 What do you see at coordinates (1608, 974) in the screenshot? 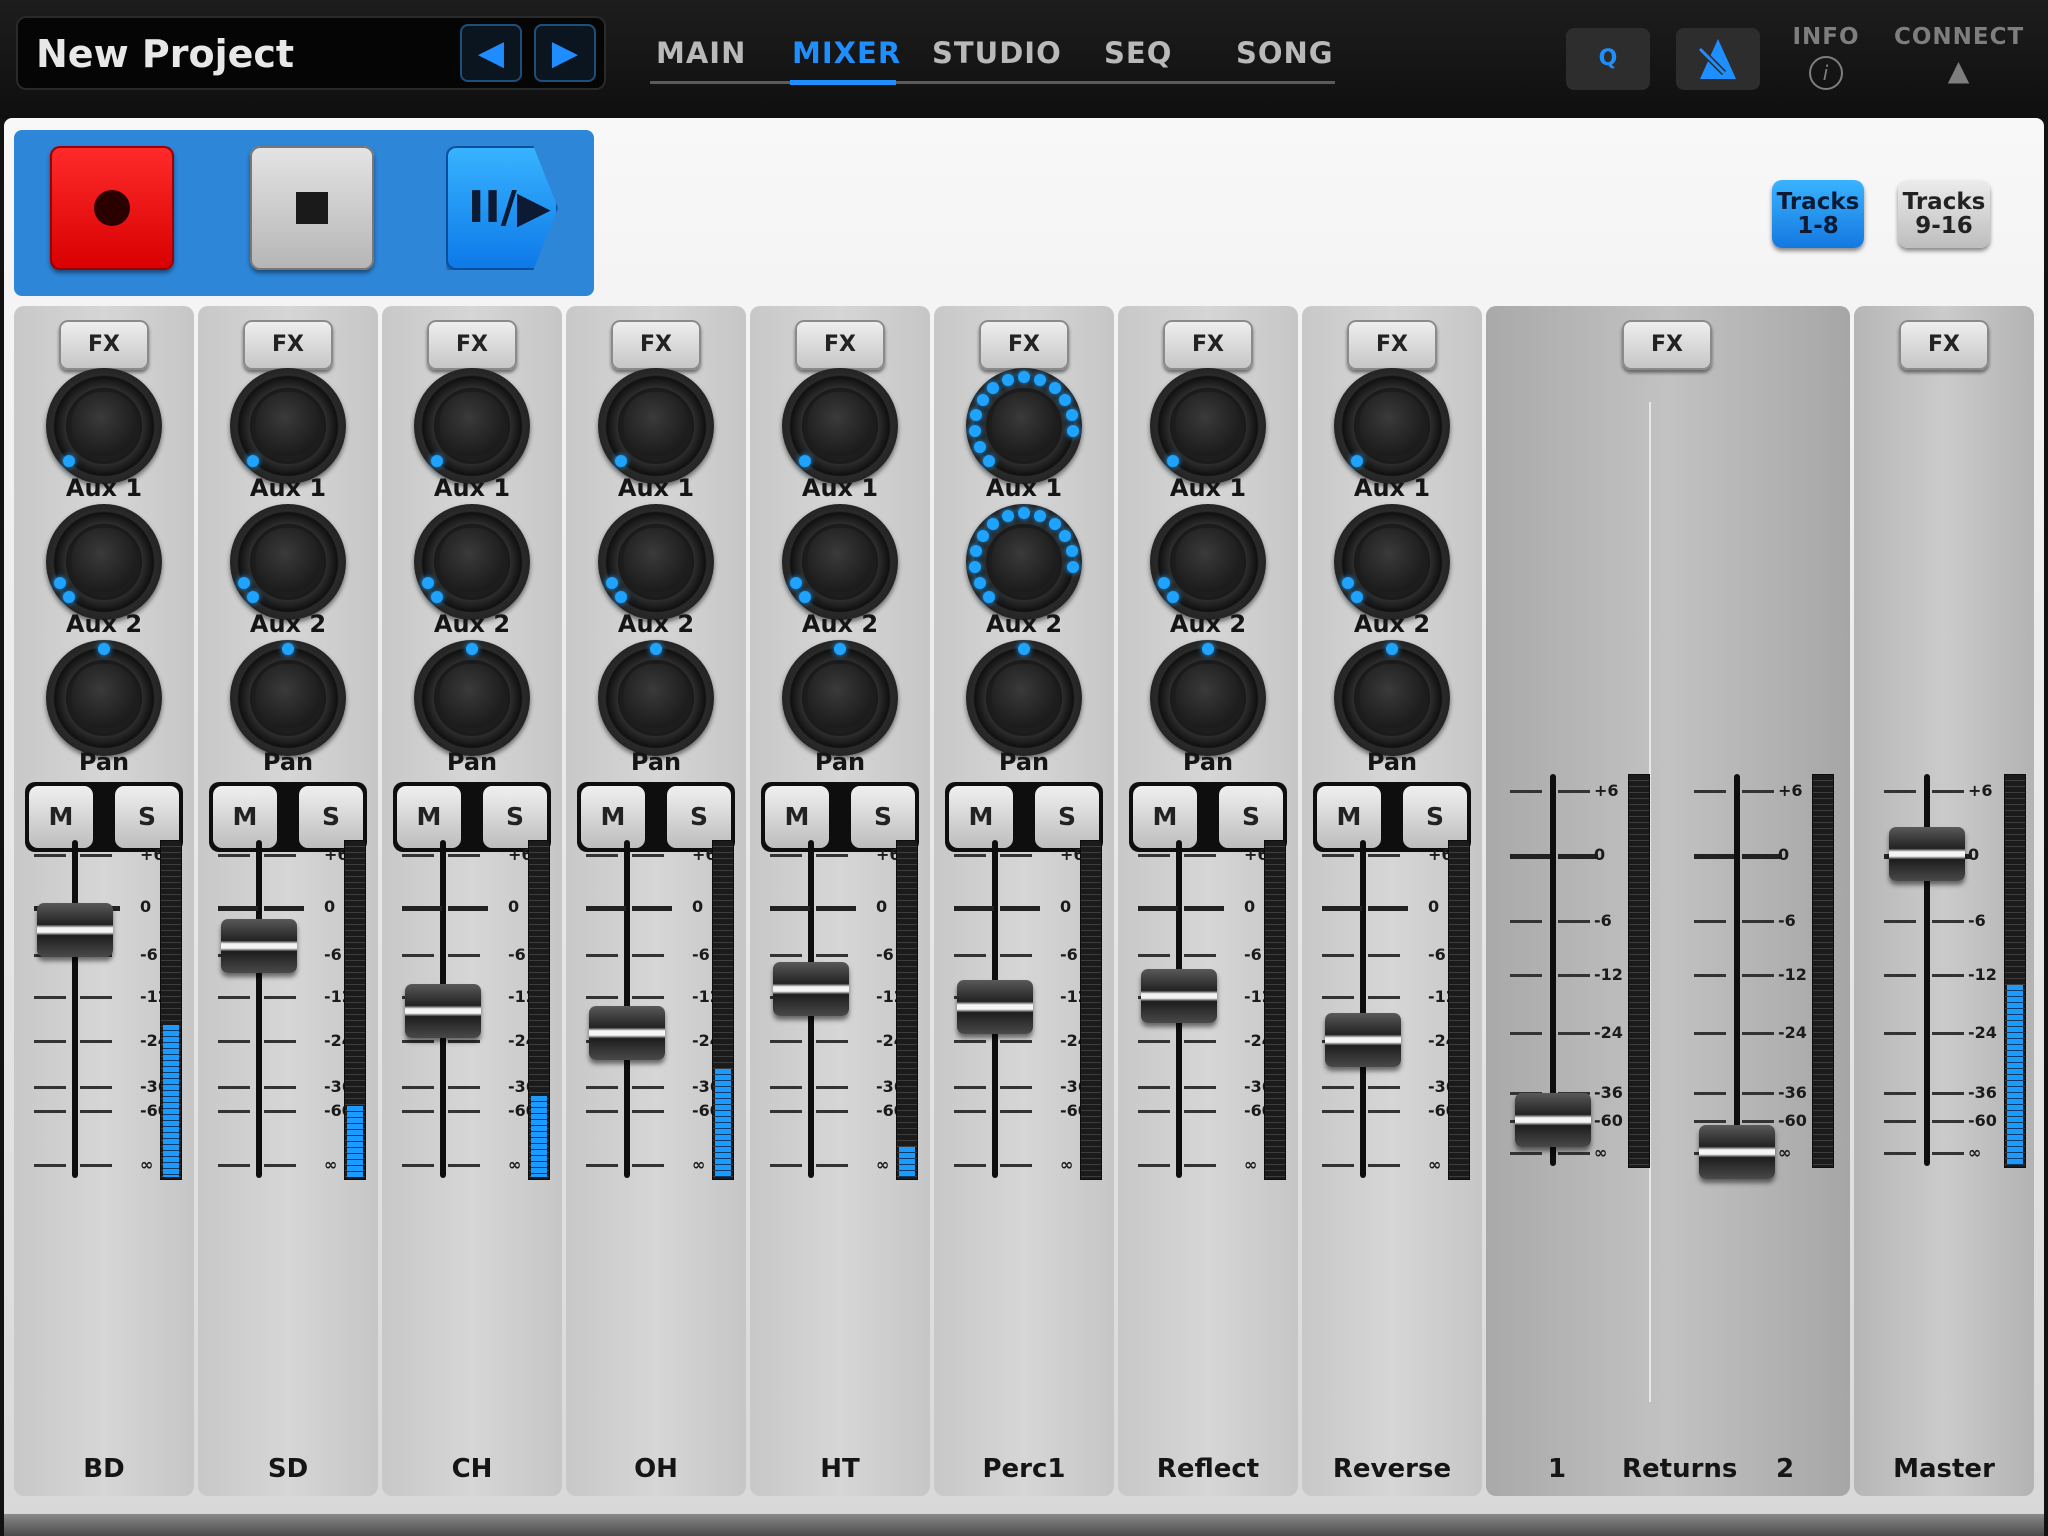
I see `return-1-scale-label: -12` at bounding box center [1608, 974].